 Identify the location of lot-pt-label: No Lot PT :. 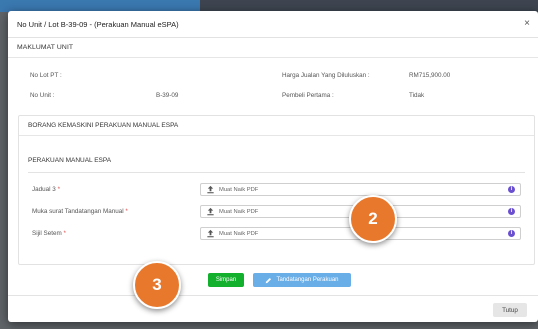
(46, 75).